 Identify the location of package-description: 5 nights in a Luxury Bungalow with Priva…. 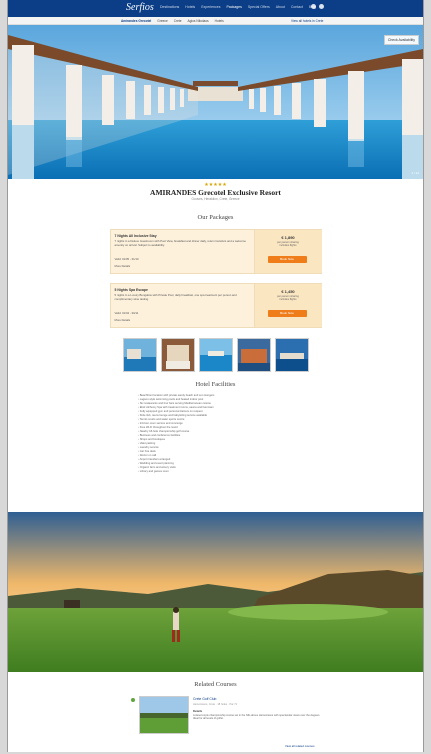
(175, 297).